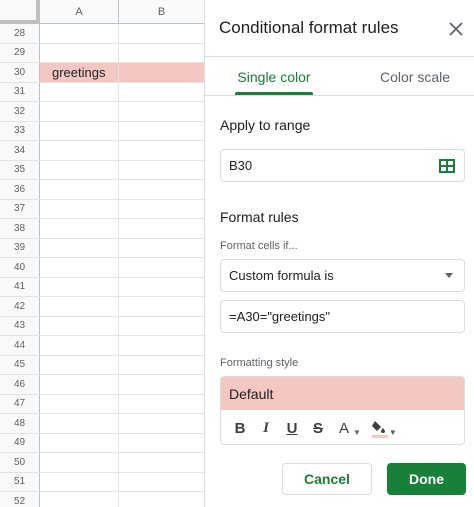  I want to click on row-number: 47, so click(20, 403).